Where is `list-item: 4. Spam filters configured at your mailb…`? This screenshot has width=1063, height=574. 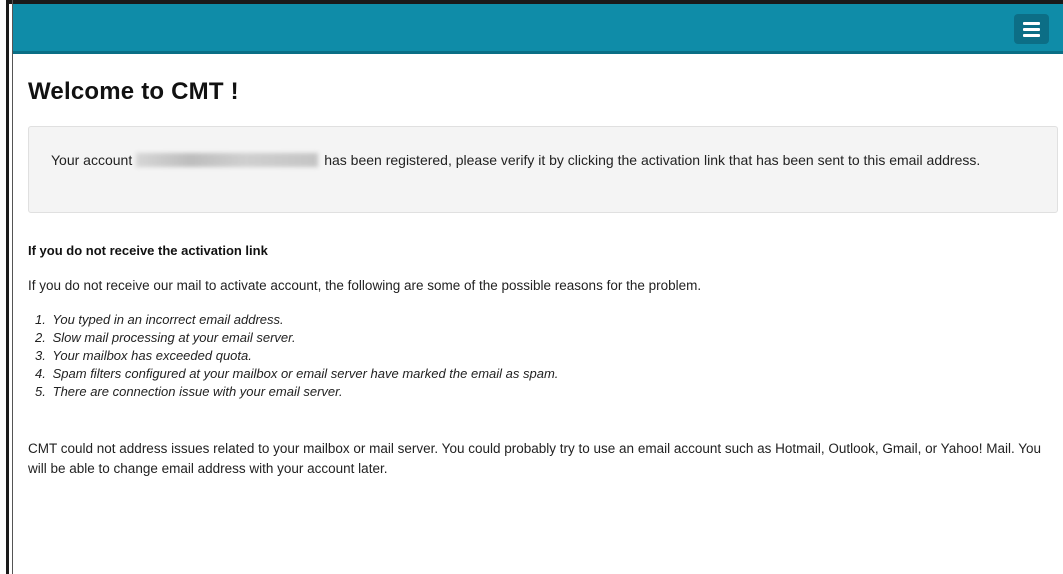 list-item: 4. Spam filters configured at your mailb… is located at coordinates (296, 374).